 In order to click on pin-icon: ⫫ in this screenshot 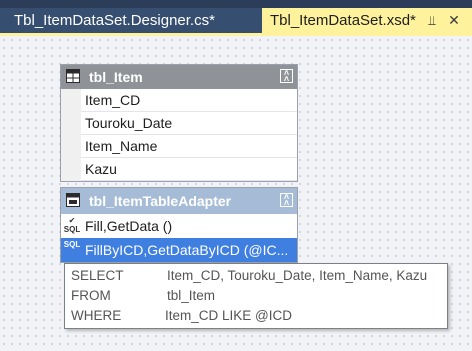, I will do `click(432, 20)`.